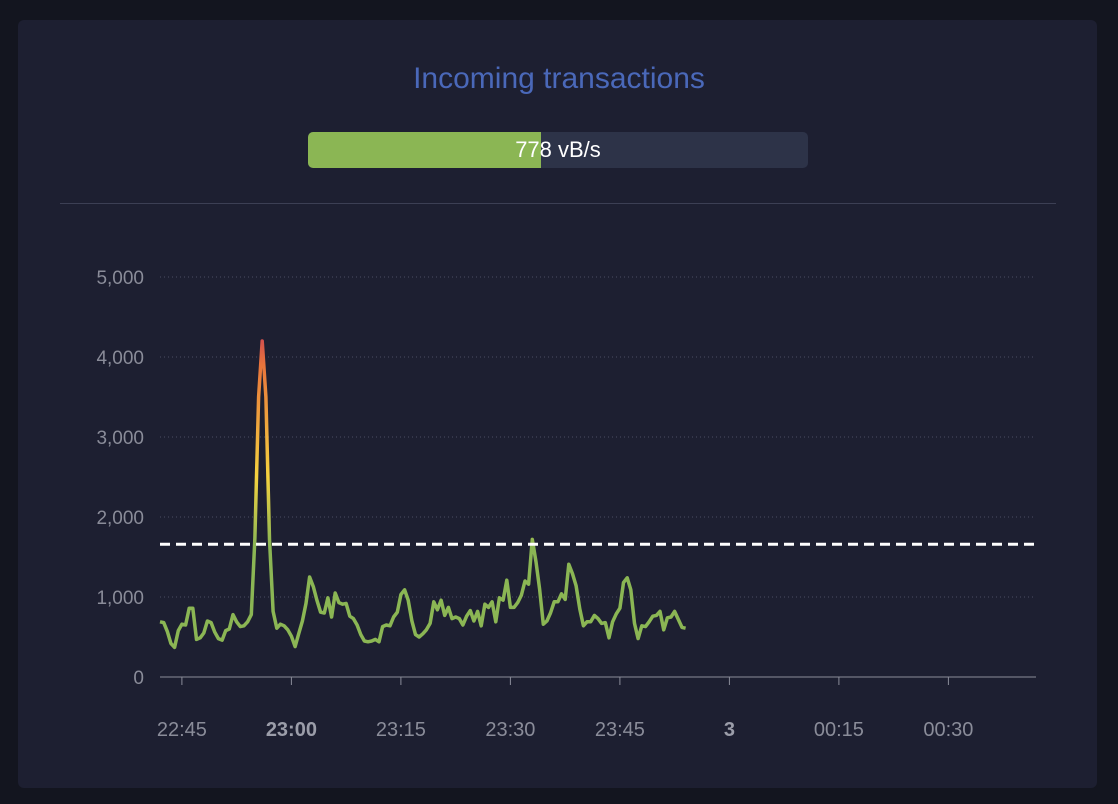 The image size is (1118, 804). I want to click on x-tick-label: 23:45, so click(620, 730).